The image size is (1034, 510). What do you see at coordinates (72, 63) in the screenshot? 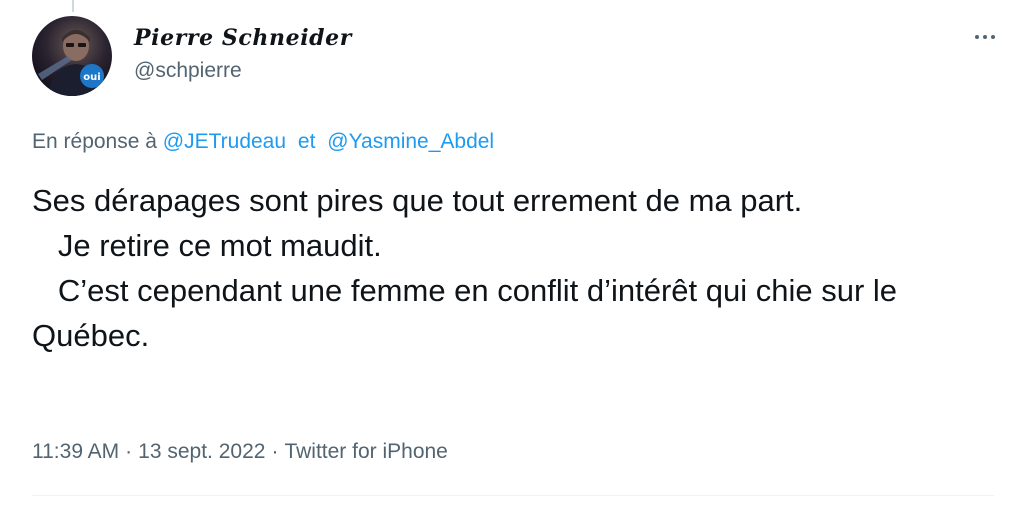
I see `avatar-photo: oui` at bounding box center [72, 63].